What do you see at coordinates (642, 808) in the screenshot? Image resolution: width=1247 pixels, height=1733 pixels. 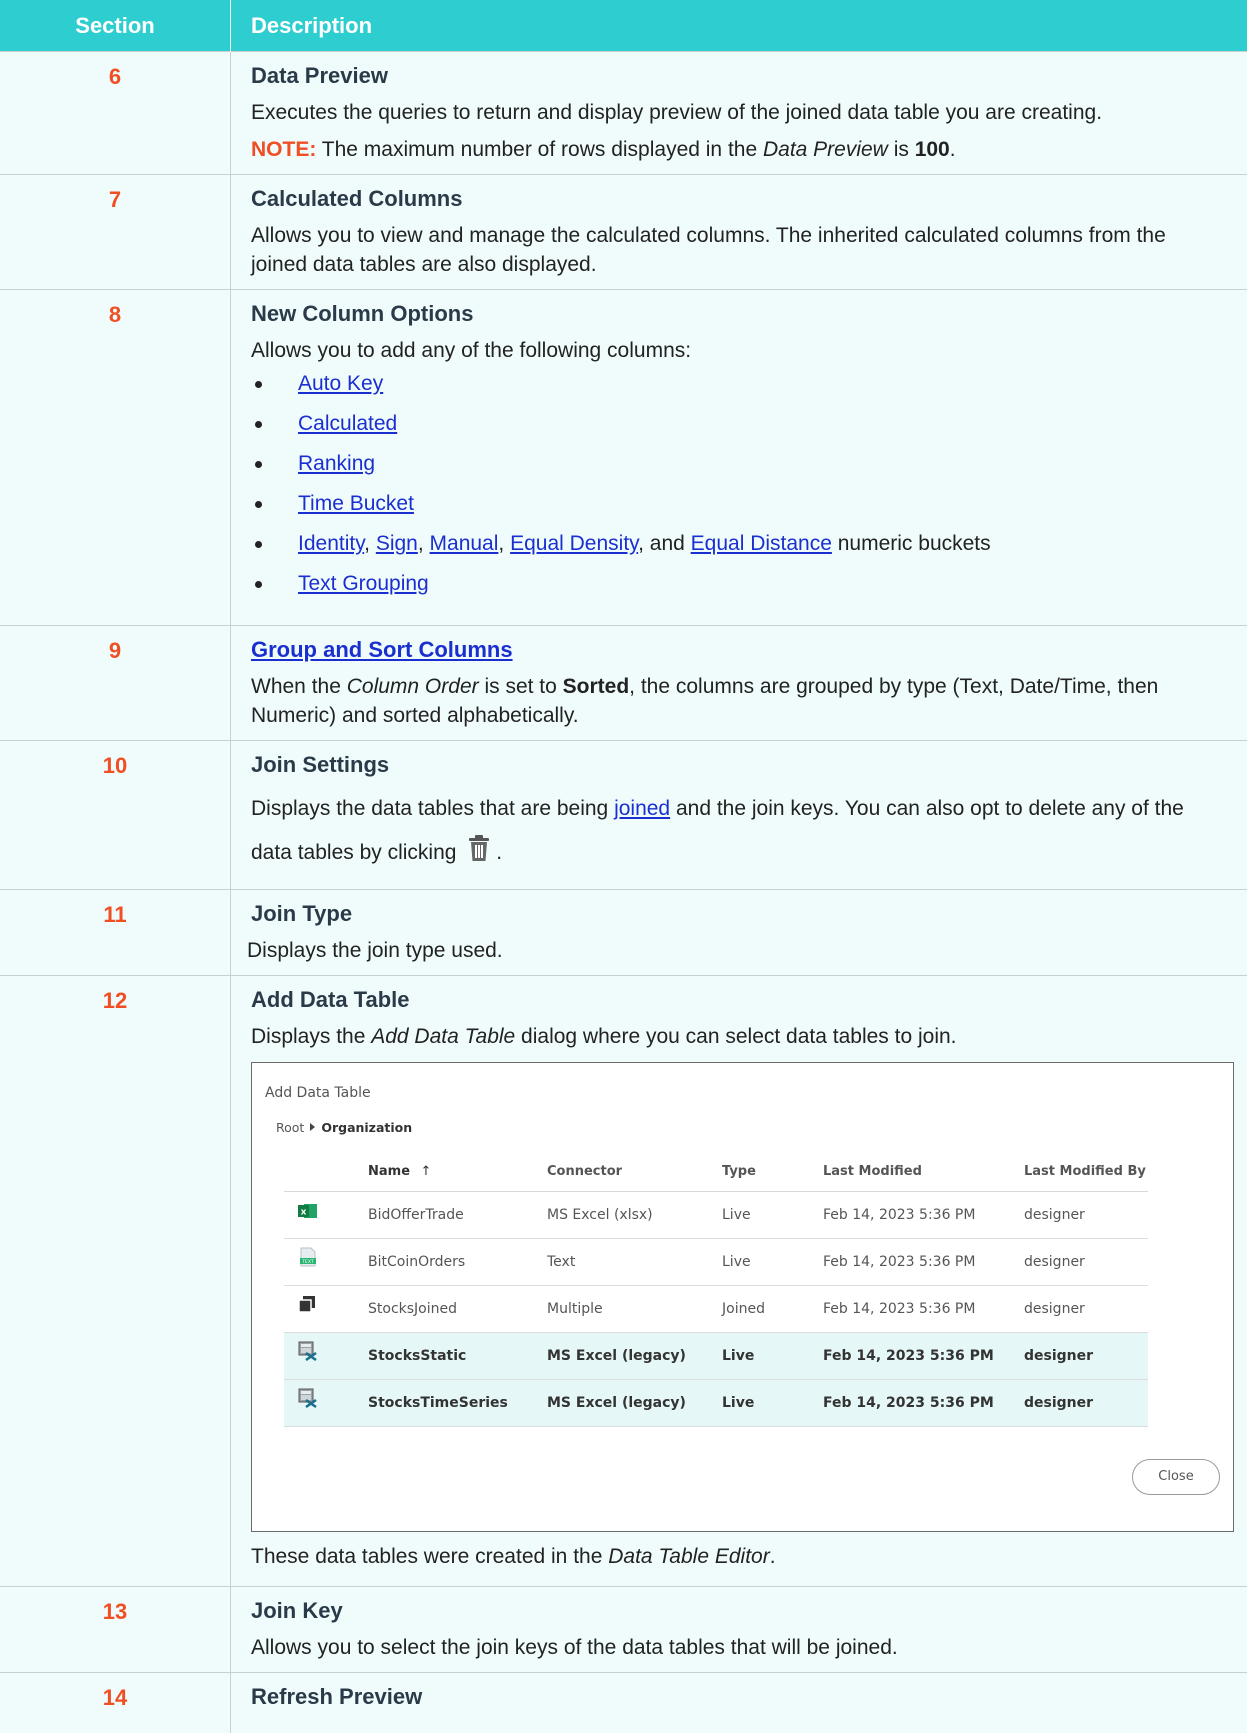 I see `joined-link: joined` at bounding box center [642, 808].